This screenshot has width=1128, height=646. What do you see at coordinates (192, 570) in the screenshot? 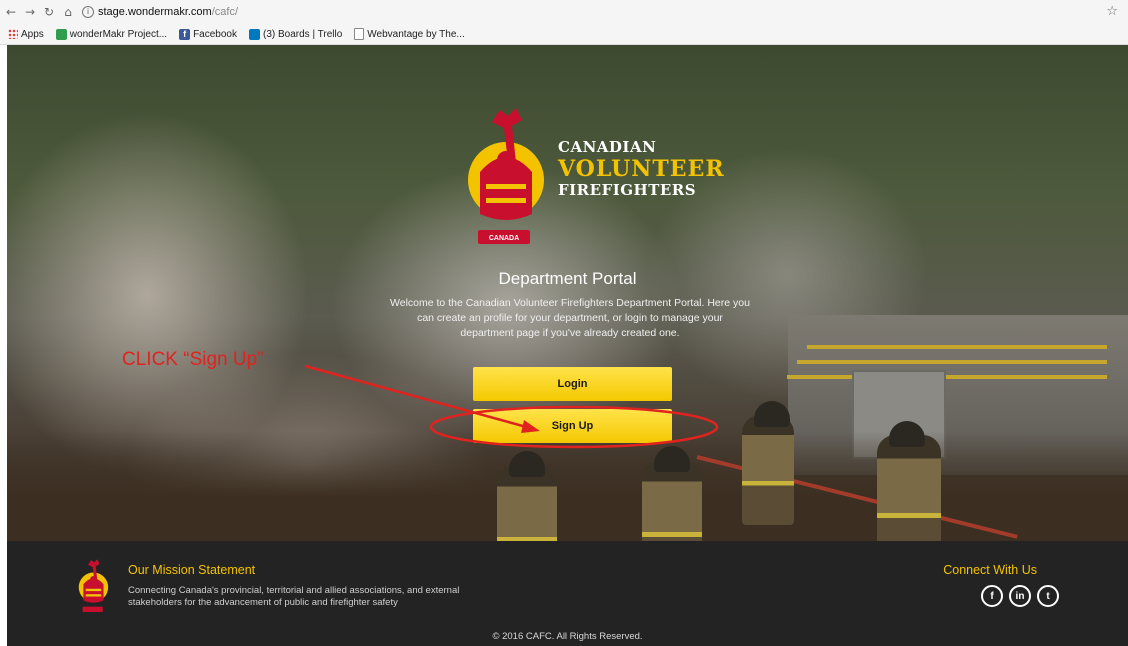
I see `mission-title: Our Mission Statement` at bounding box center [192, 570].